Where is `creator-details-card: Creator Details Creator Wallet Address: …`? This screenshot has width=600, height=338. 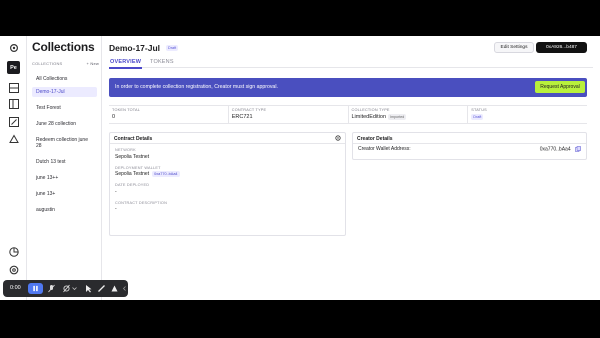 creator-details-card: Creator Details Creator Wallet Address: … is located at coordinates (469, 146).